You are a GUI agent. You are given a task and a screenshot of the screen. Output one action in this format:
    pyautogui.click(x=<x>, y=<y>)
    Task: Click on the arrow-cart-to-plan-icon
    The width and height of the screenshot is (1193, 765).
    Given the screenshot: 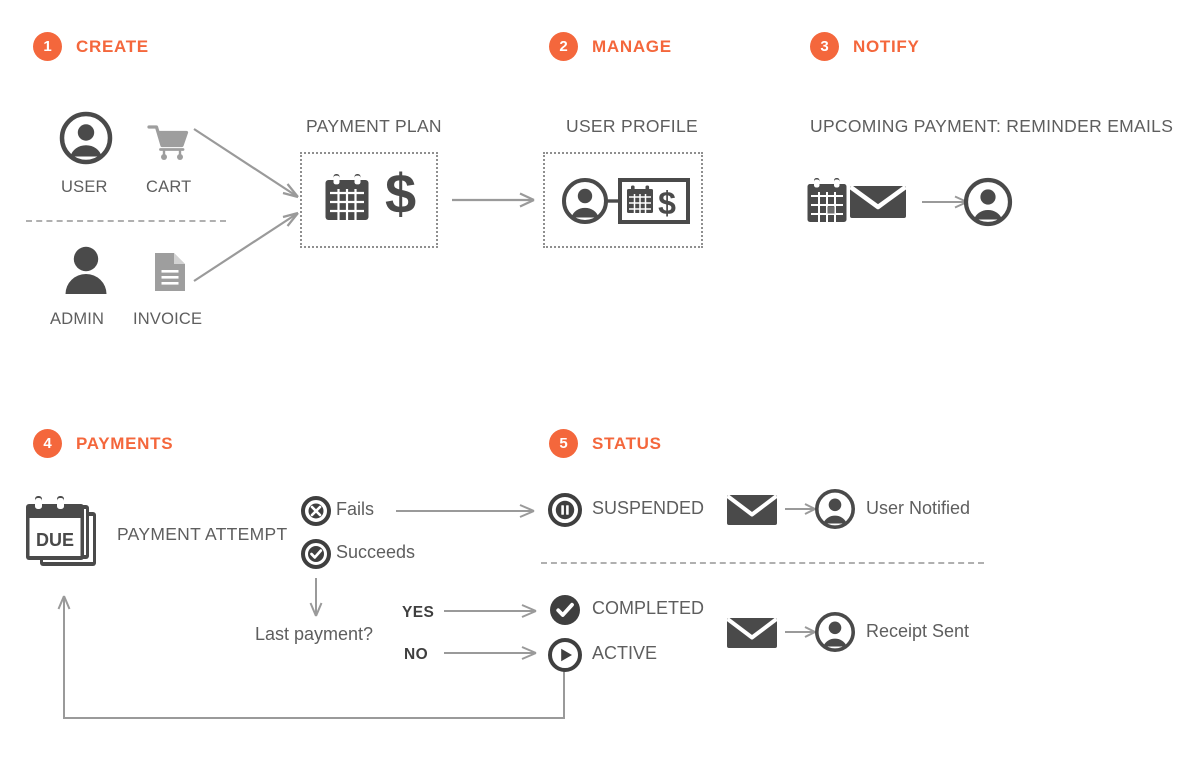 What is the action you would take?
    pyautogui.click(x=250, y=165)
    